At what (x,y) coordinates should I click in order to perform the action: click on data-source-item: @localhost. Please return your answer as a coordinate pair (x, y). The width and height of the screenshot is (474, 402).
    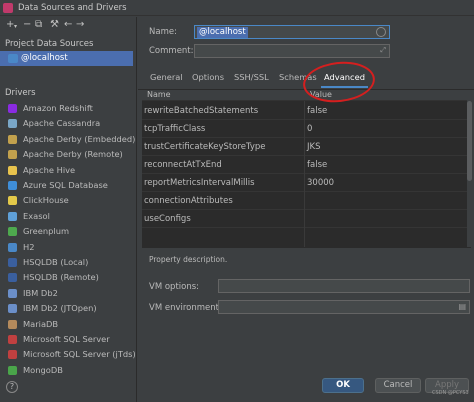
    Looking at the image, I should click on (66, 58).